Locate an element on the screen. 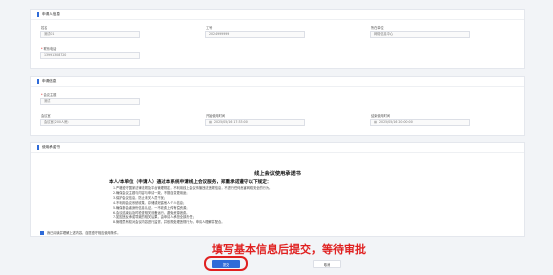 This screenshot has height=275, width=553. start-time-field: ▦ 2025/05/16 17:33:00 is located at coordinates (255, 122).